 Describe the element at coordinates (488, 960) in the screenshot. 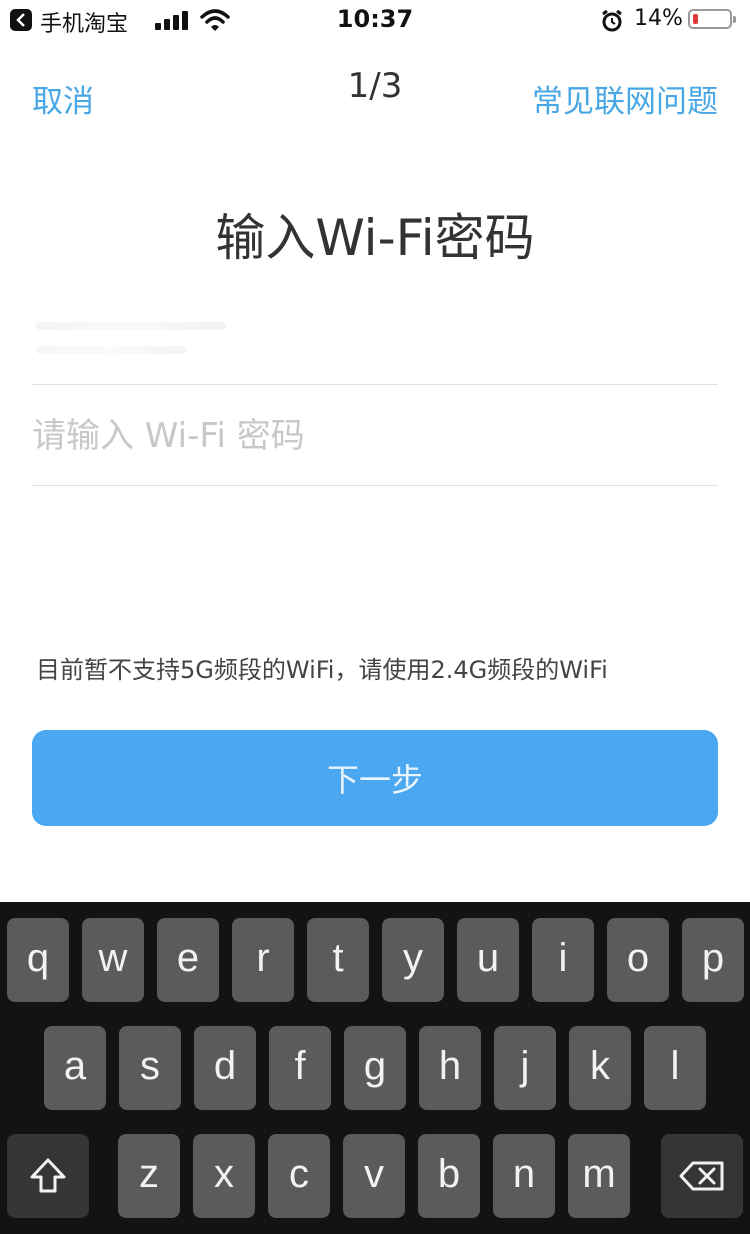

I see `key-u: u` at that location.